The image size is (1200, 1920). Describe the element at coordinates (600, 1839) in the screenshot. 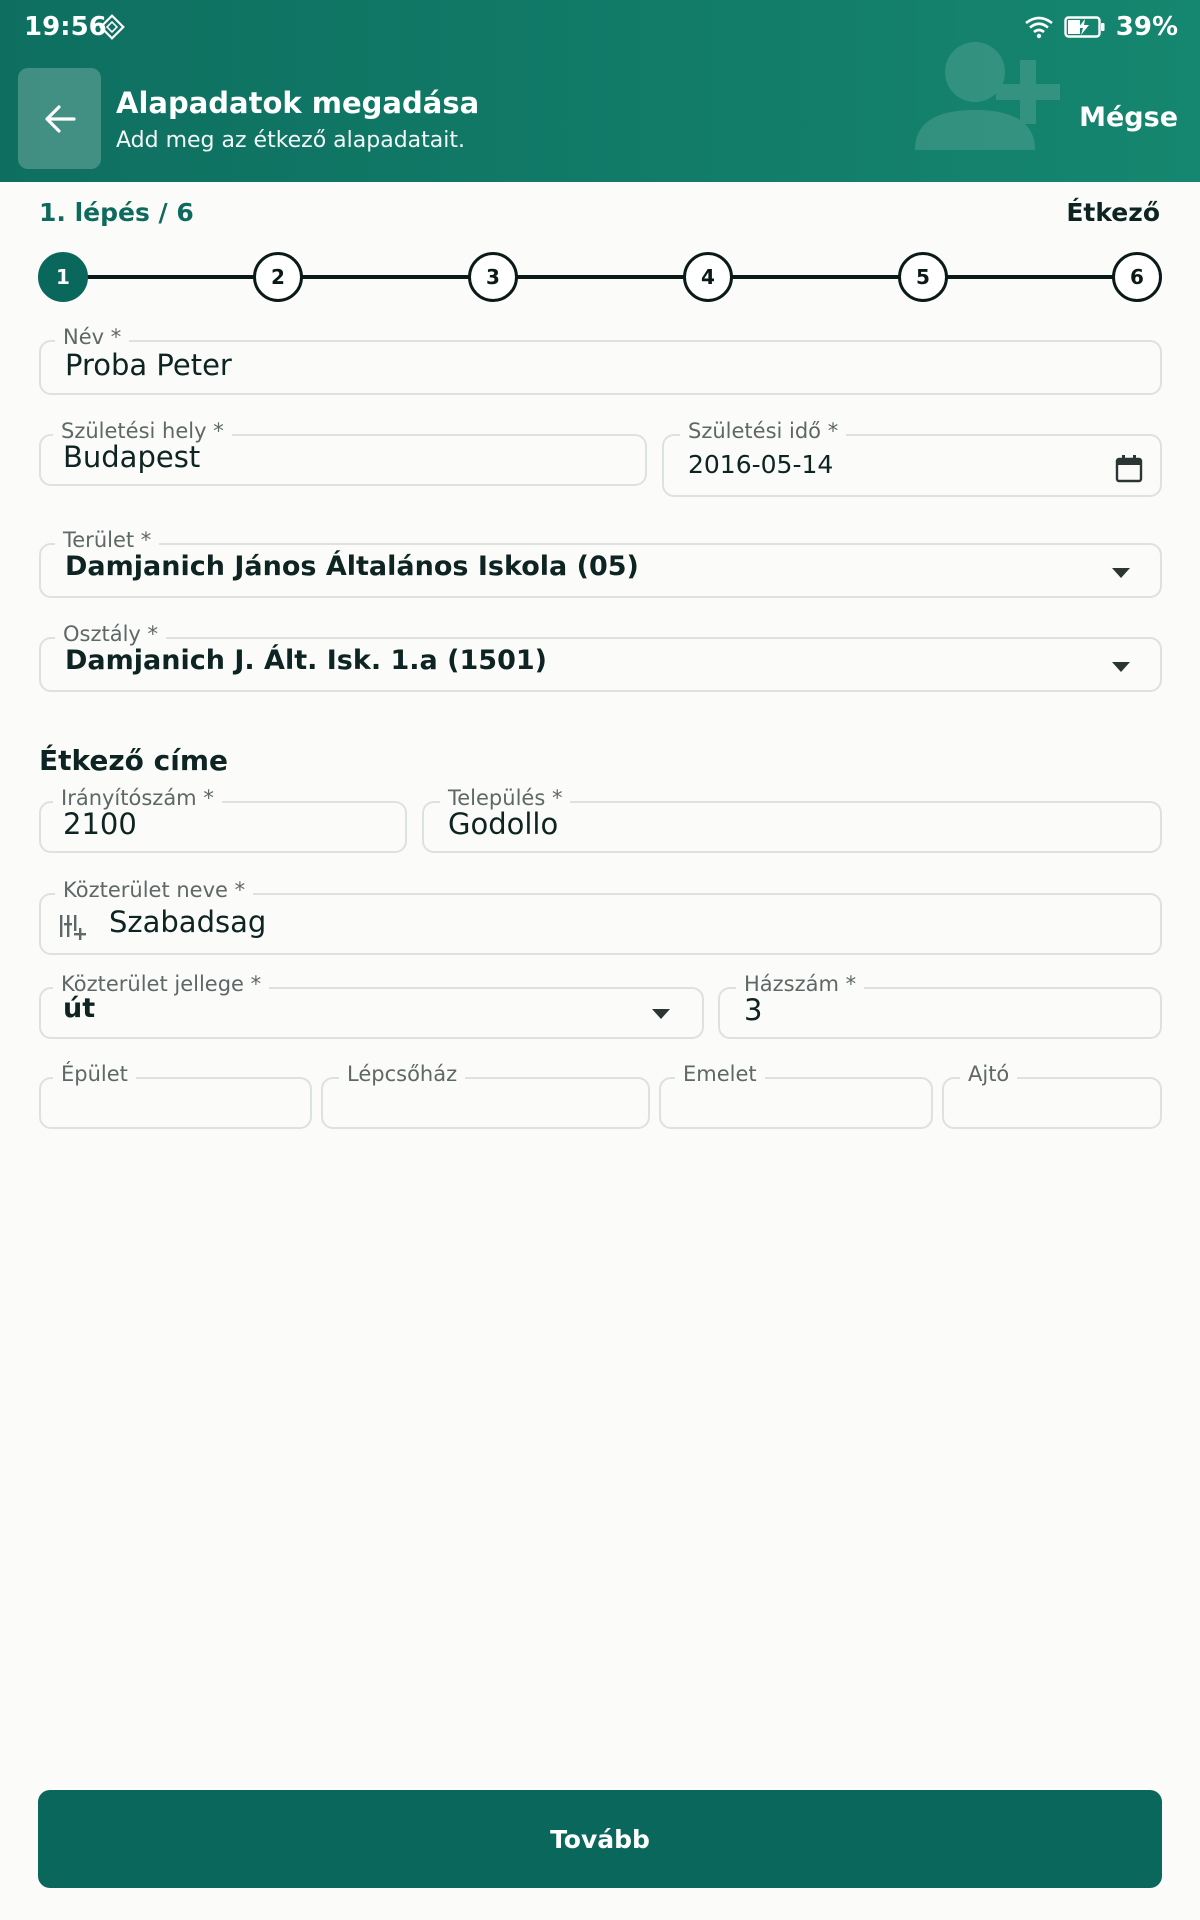

I see `next-button: Tovább` at that location.